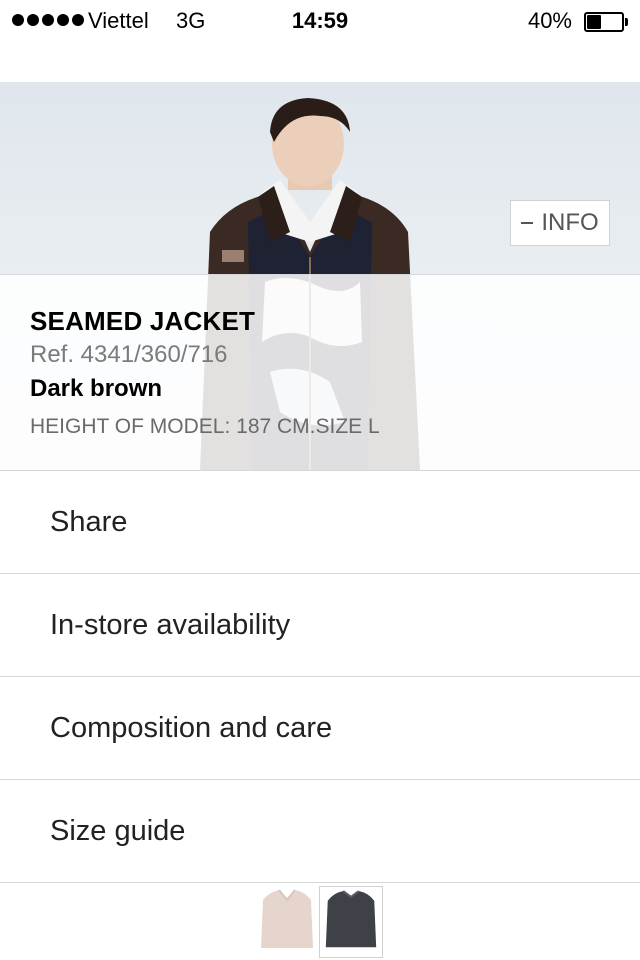 The height and width of the screenshot is (960, 640). What do you see at coordinates (527, 223) in the screenshot?
I see `minus-icon` at bounding box center [527, 223].